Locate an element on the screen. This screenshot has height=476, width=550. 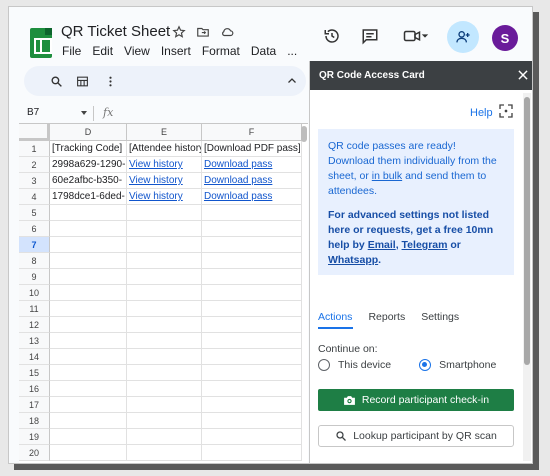
row-header: 10 is located at coordinates (34, 293).